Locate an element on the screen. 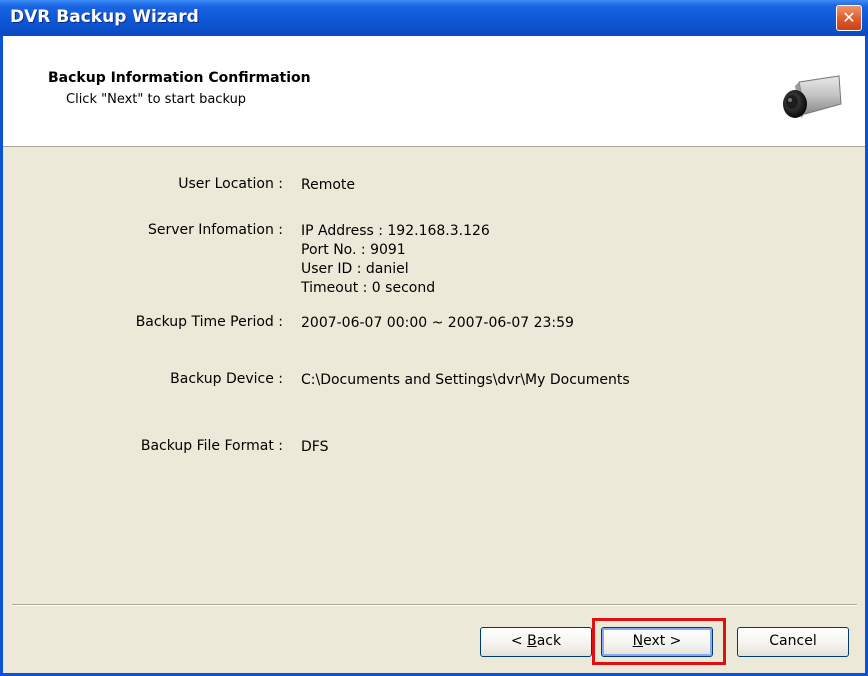  page-subtitle: Click "Next" to start backup is located at coordinates (156, 99).